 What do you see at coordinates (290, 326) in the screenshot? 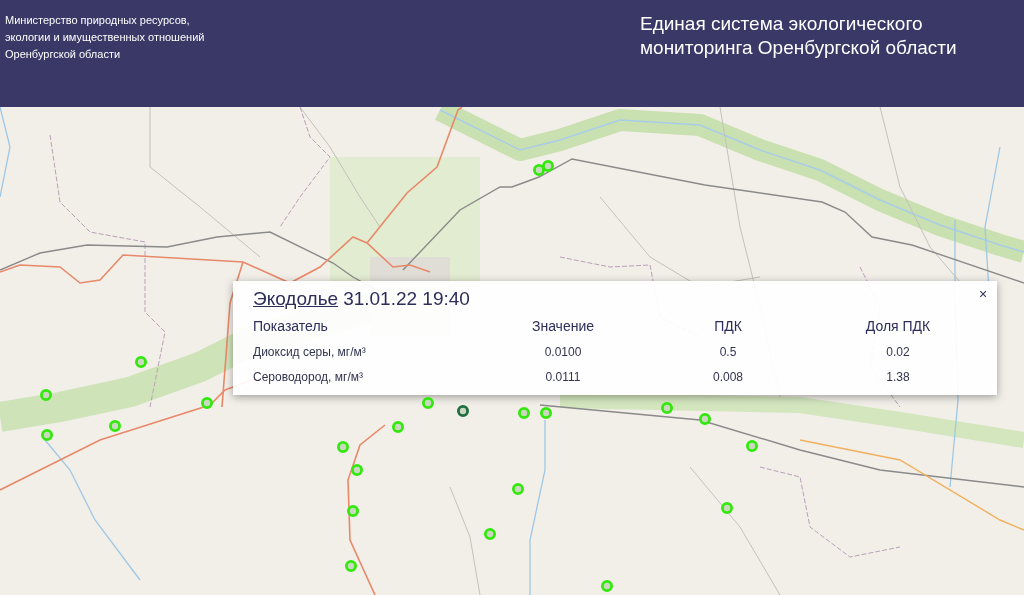
I see `column-header: Показатель` at bounding box center [290, 326].